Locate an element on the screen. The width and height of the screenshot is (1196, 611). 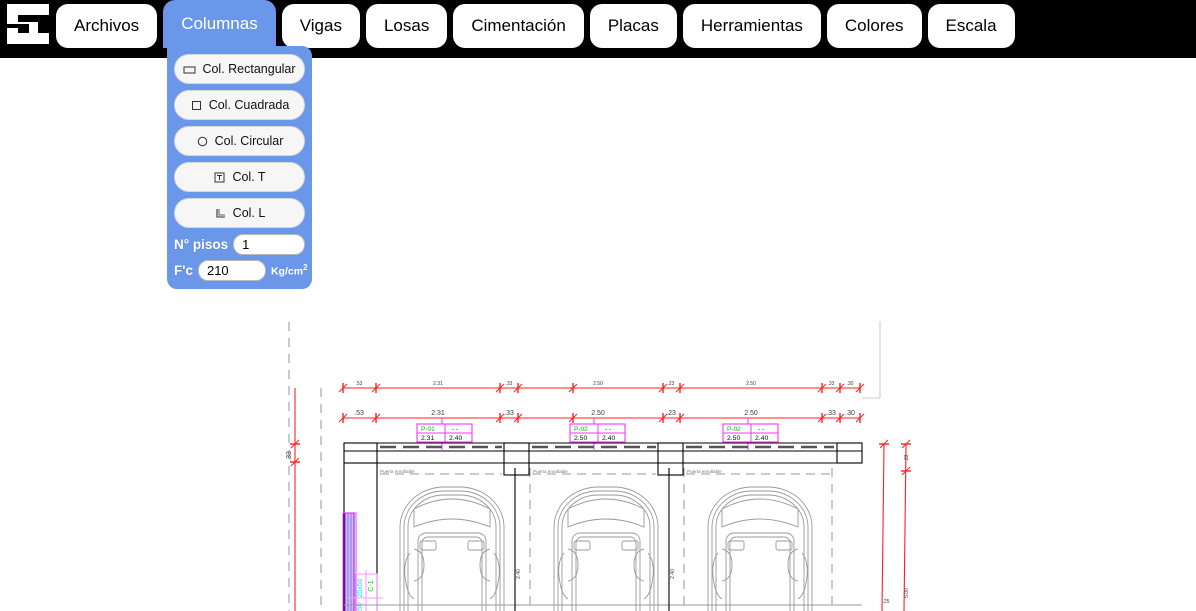
rectangle-icon is located at coordinates (189, 69).